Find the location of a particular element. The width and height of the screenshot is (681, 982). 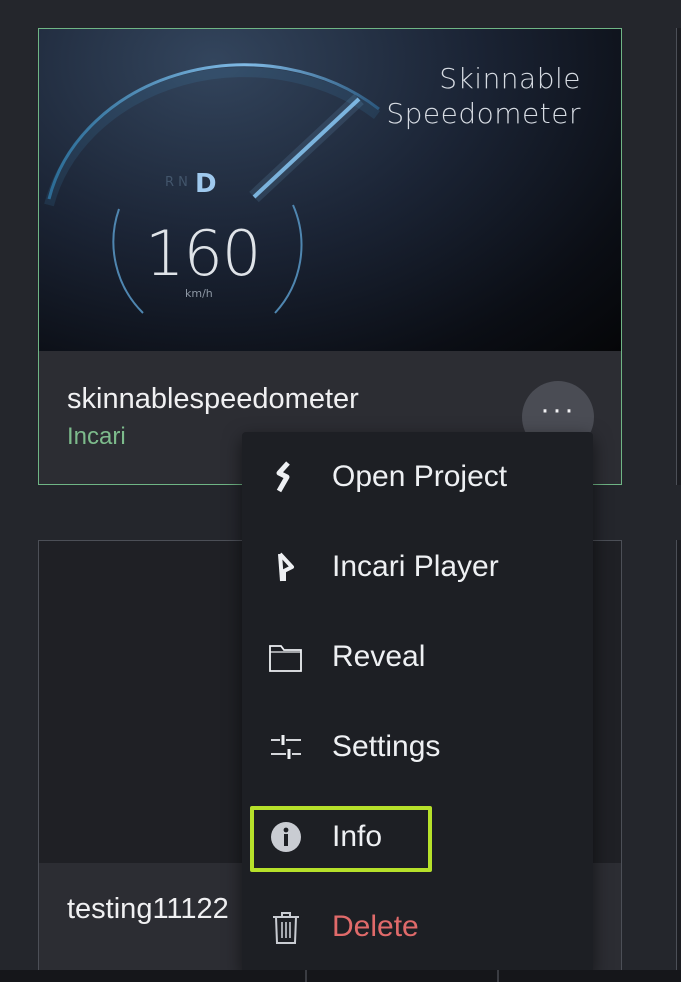

gear-other-indicator: R N is located at coordinates (176, 182).